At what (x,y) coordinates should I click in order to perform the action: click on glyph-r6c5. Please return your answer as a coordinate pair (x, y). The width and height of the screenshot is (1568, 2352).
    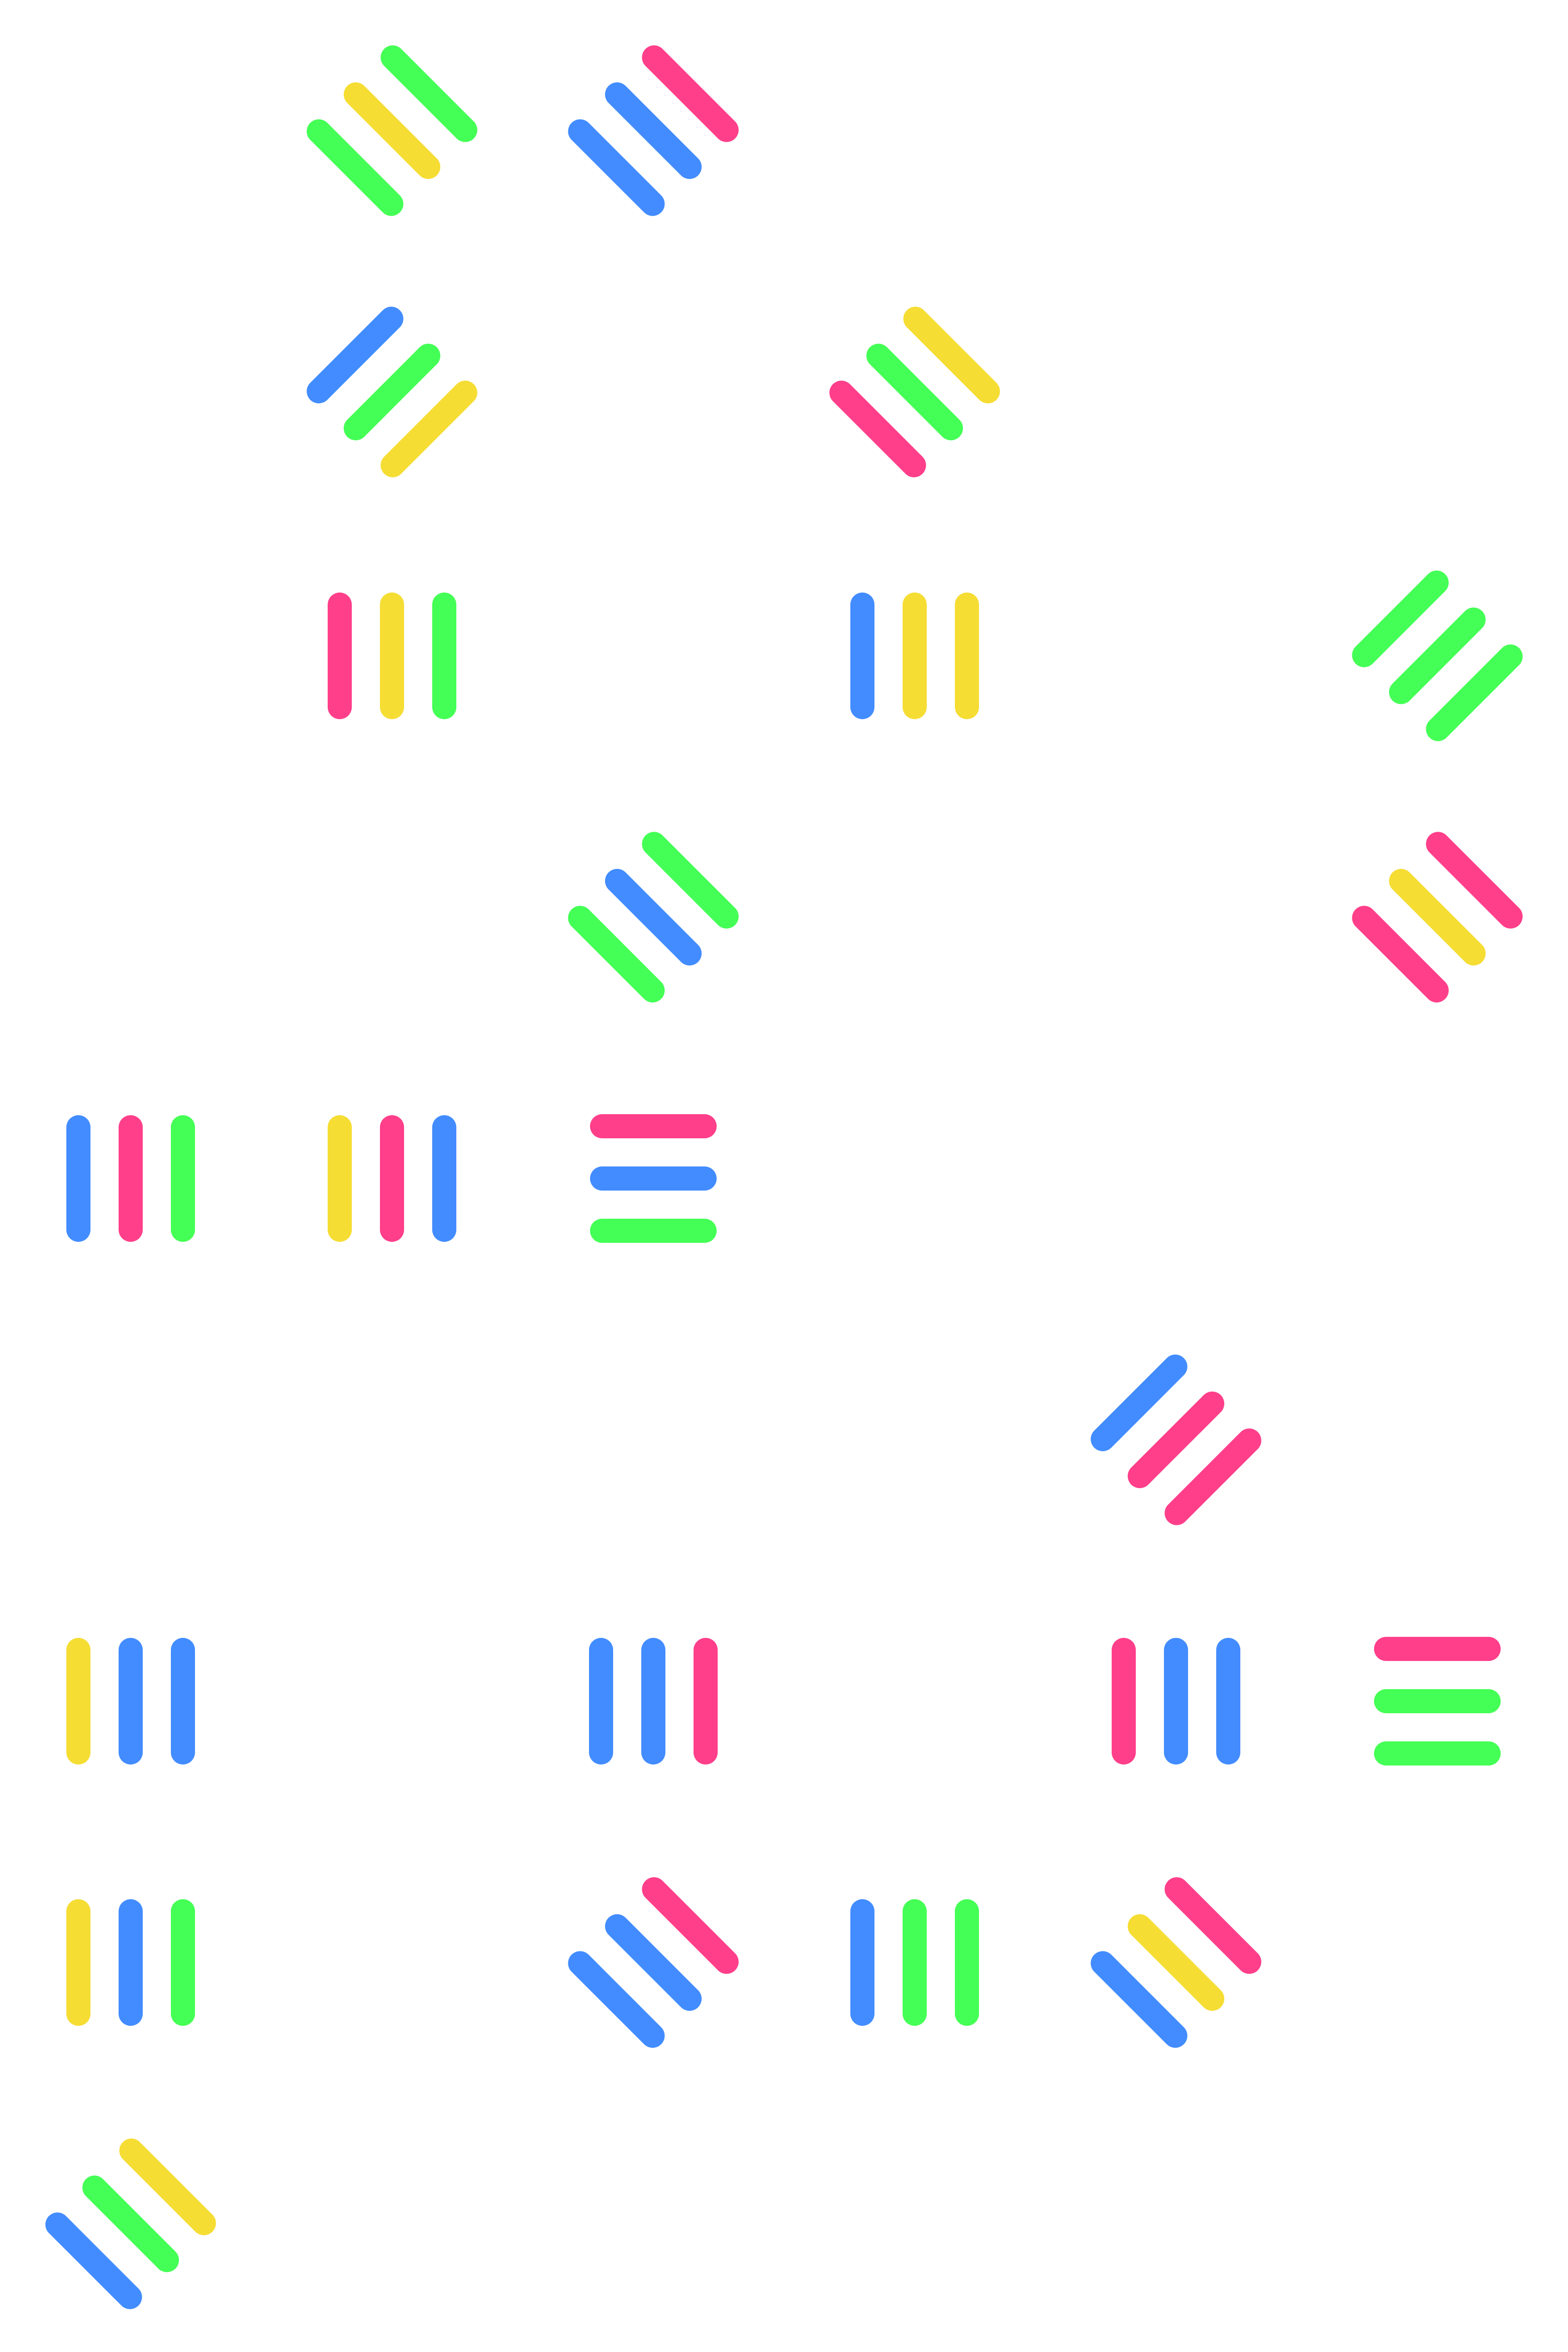
    Looking at the image, I should click on (1176, 1439).